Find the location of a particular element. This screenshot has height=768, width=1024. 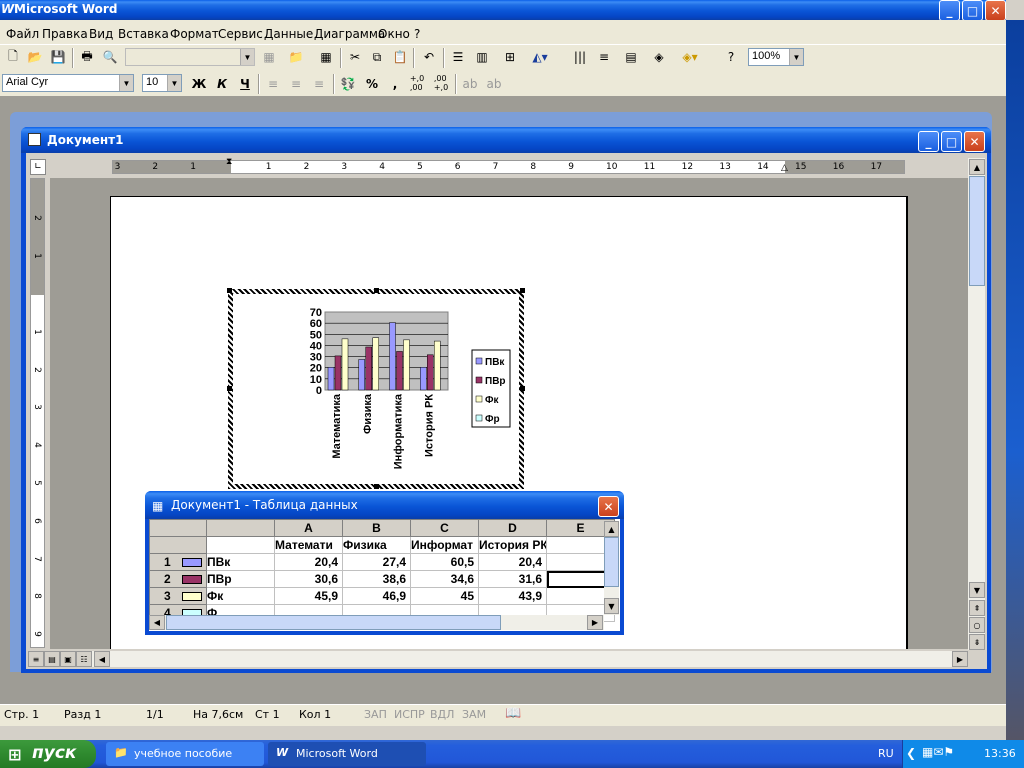

size-combo: 10 ▼ is located at coordinates (162, 83).